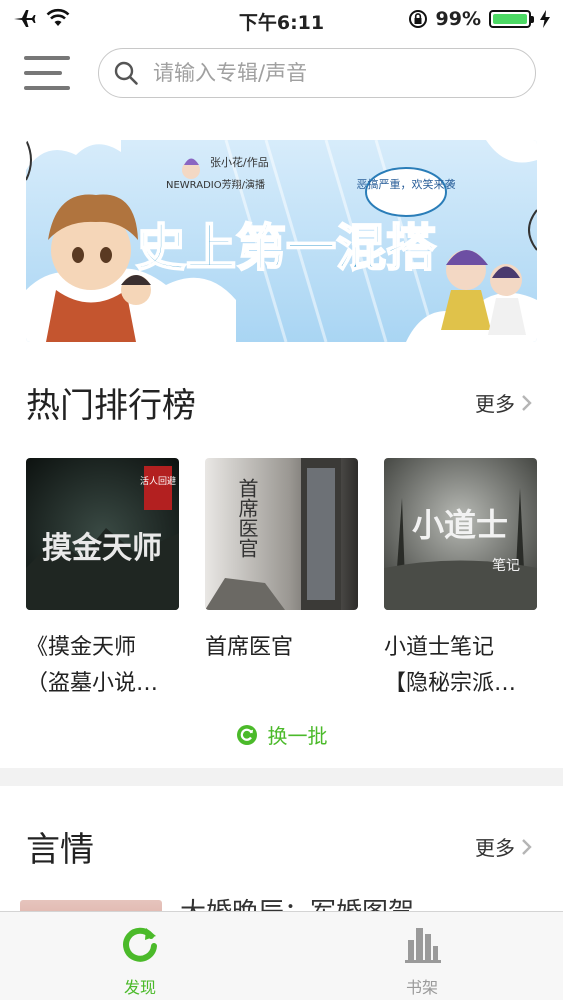  I want to click on refresh-label: 换一批, so click(297, 736).